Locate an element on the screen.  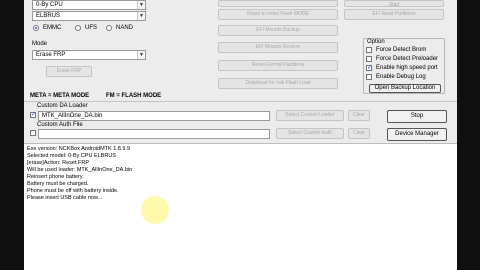
stop-button: Stop is located at coordinates (417, 116).